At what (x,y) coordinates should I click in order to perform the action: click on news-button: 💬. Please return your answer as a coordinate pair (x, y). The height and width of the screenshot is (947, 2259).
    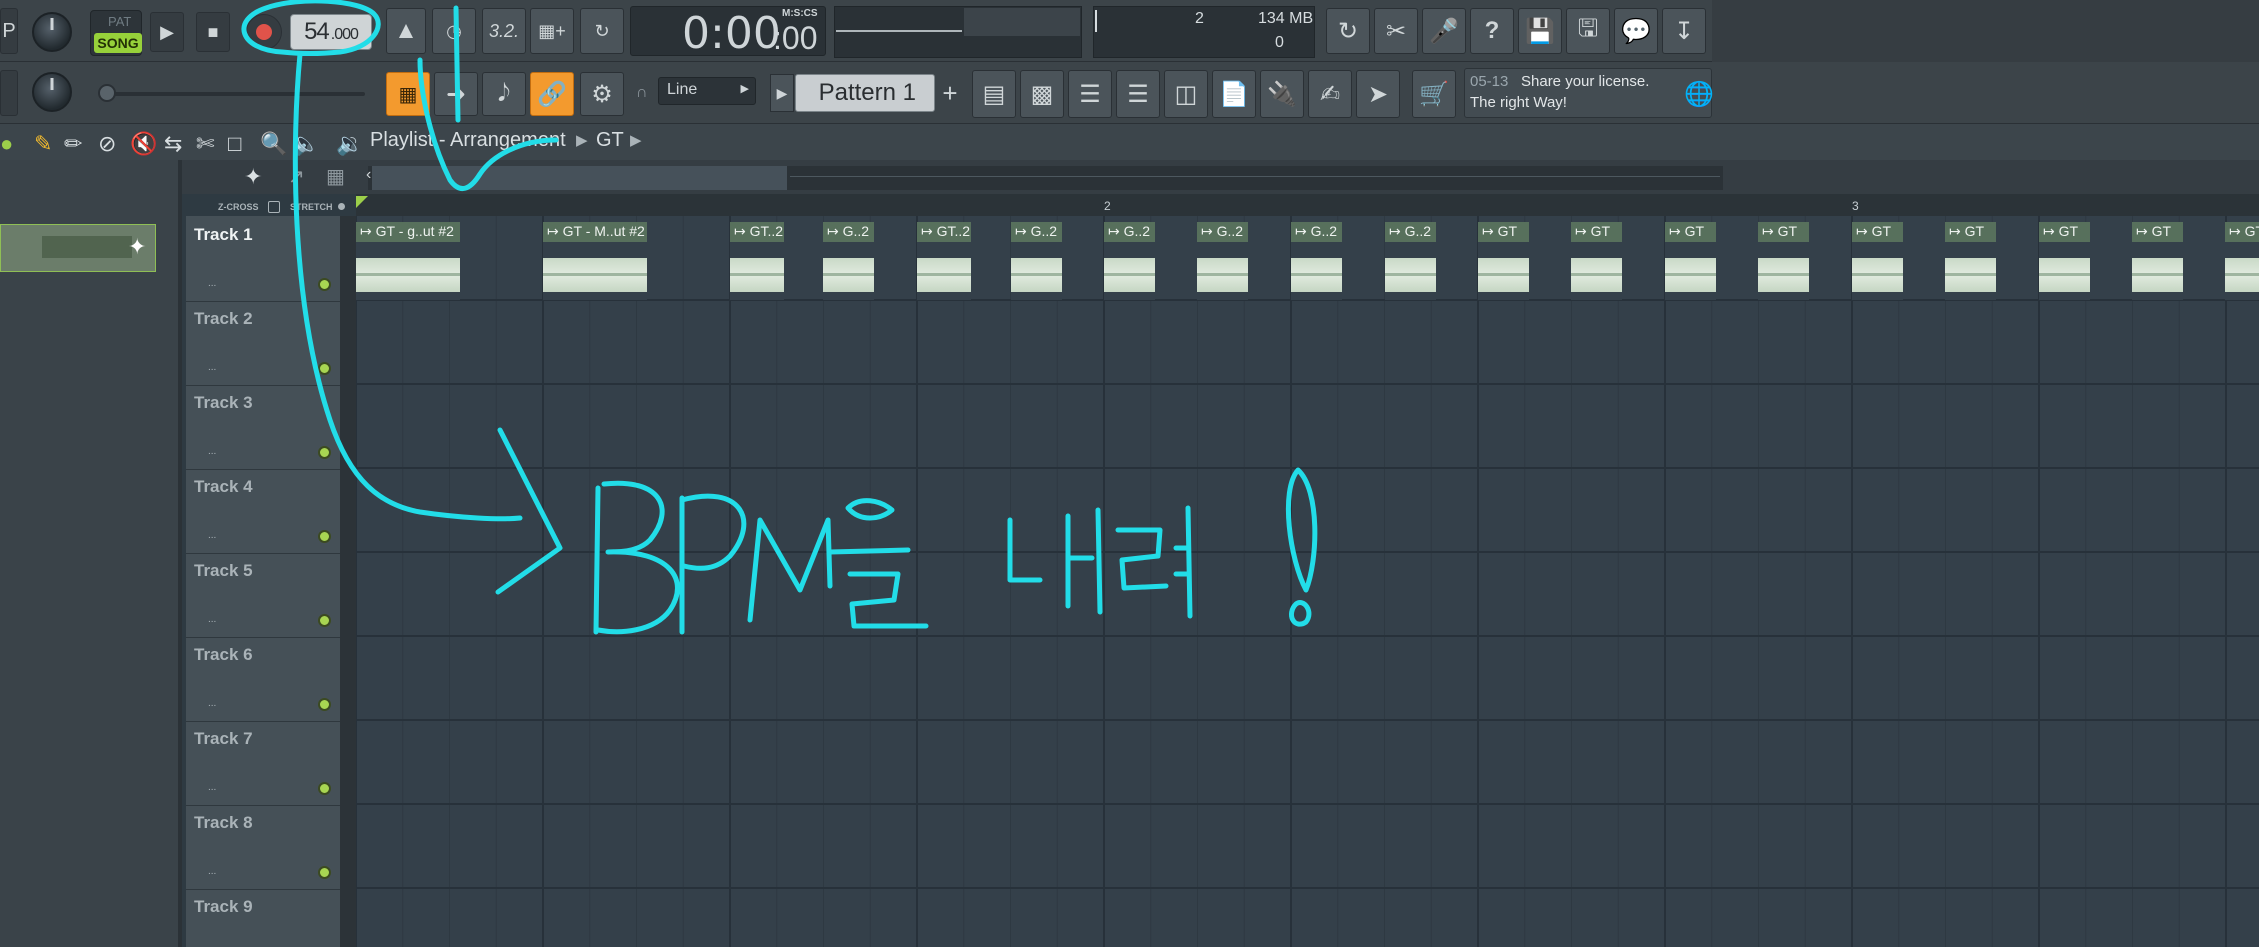
    Looking at the image, I should click on (1636, 31).